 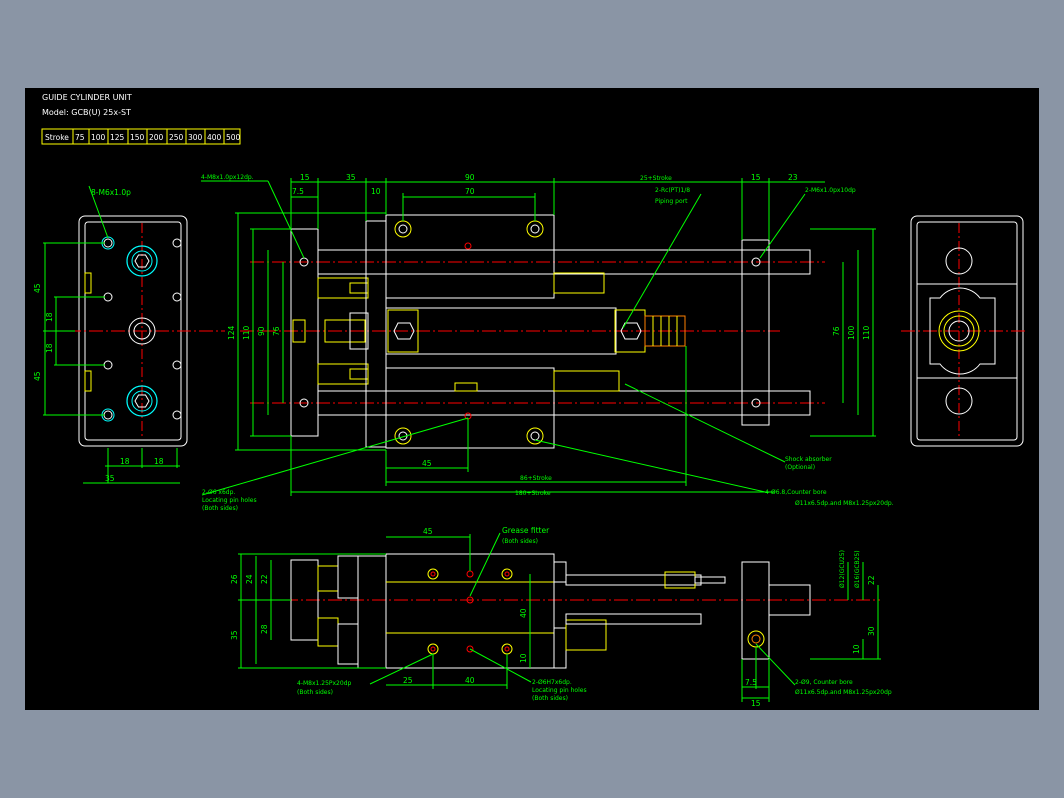 What do you see at coordinates (550, 698) in the screenshot?
I see `callout-front-pin: (Both sides)` at bounding box center [550, 698].